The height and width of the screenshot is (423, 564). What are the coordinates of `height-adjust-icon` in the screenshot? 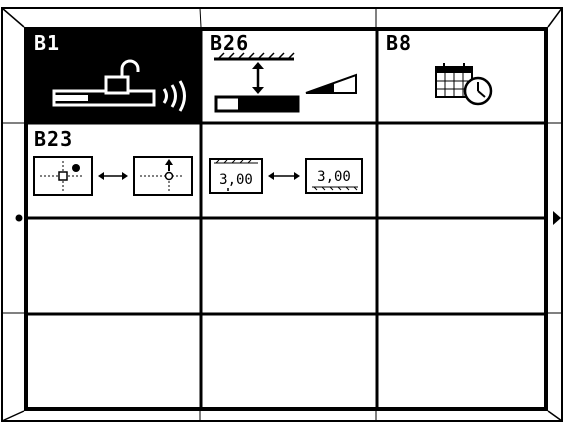 It's located at (285, 82).